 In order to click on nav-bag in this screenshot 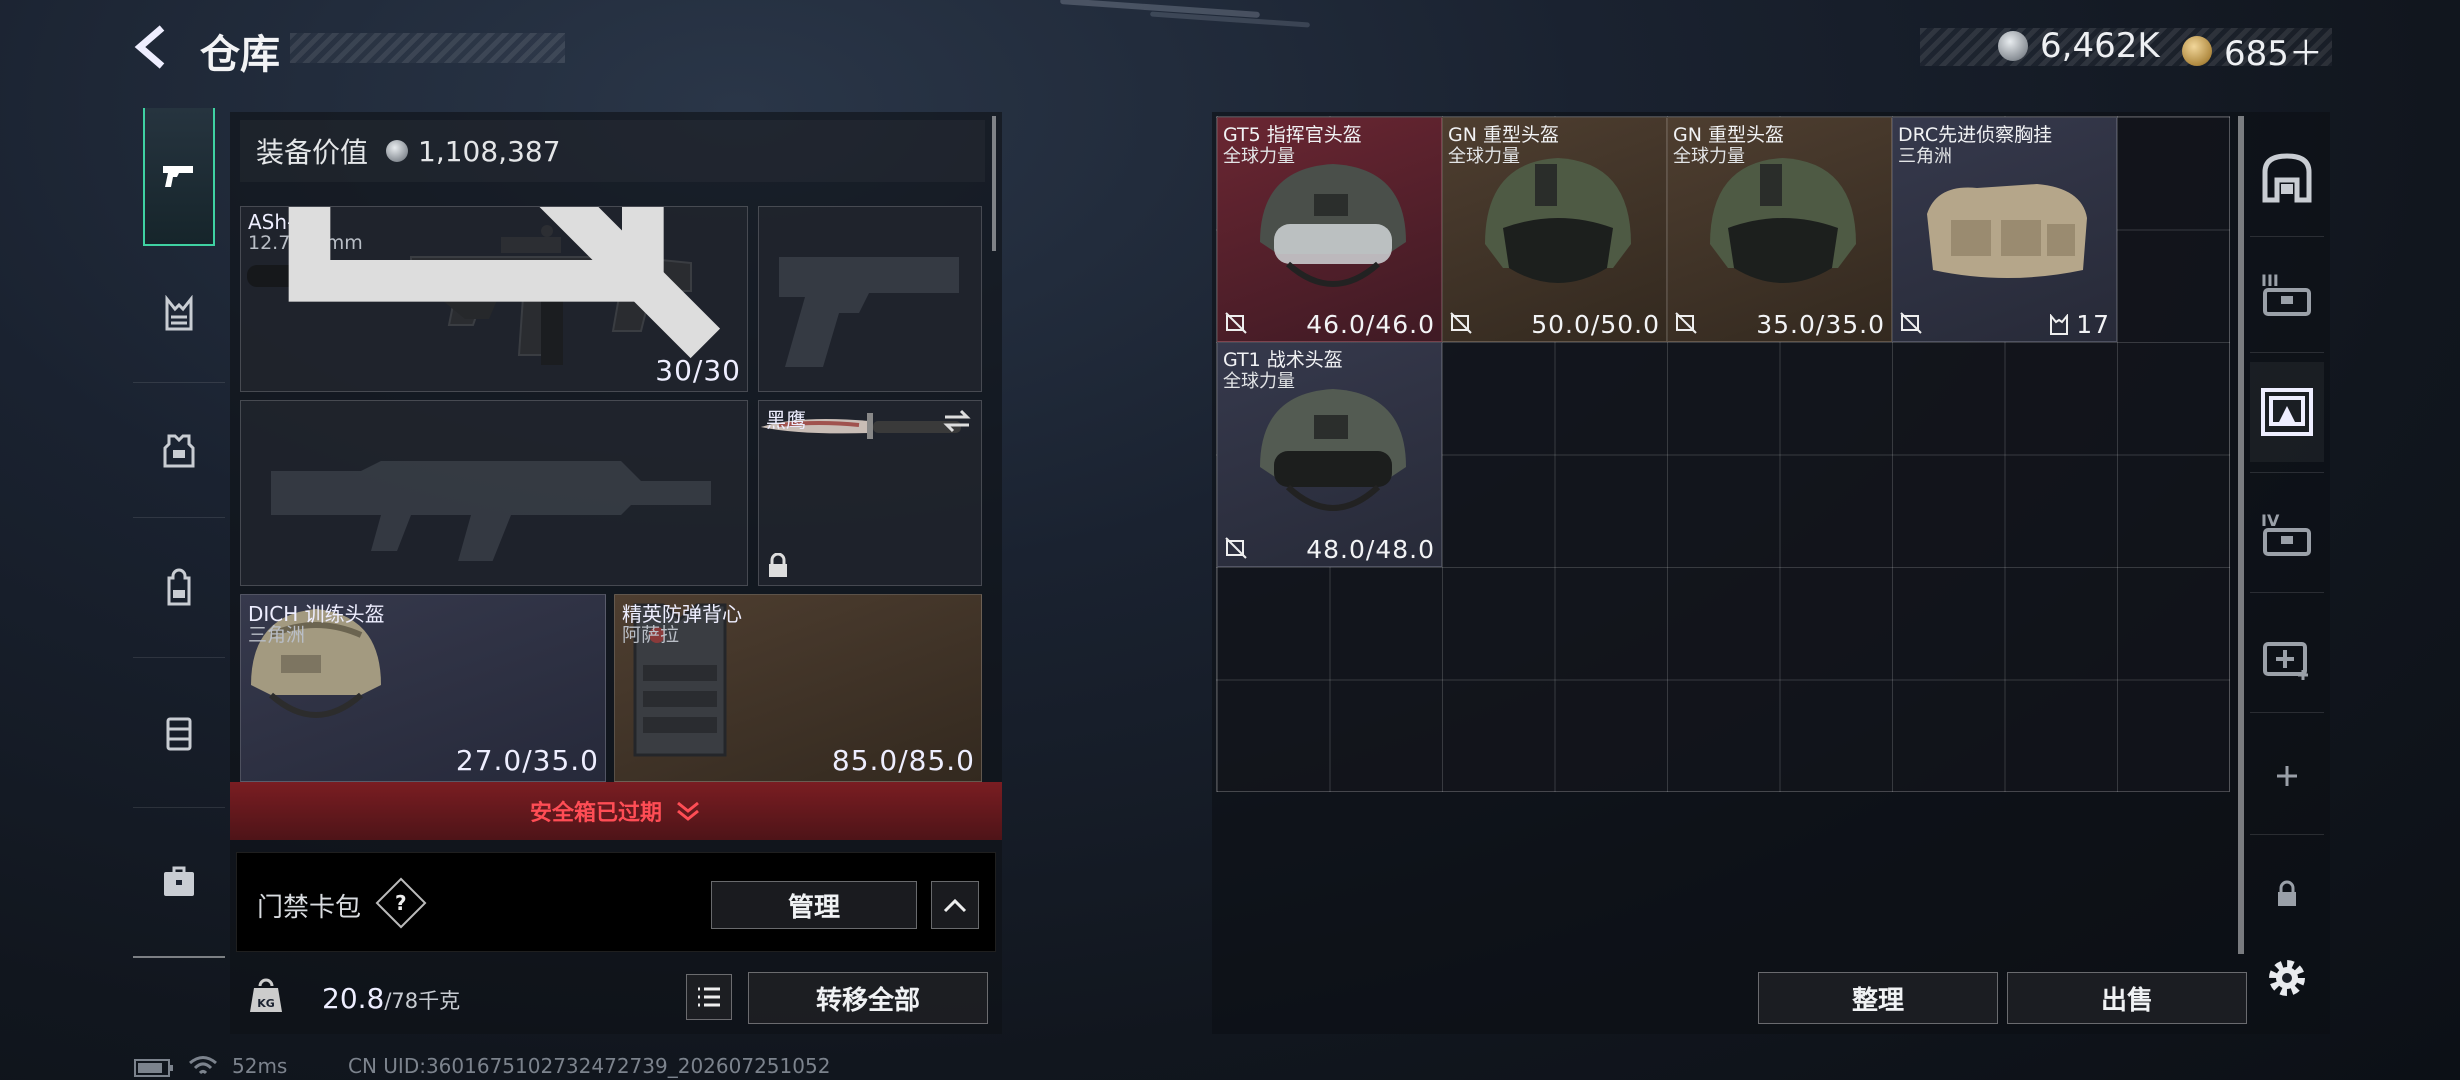, I will do `click(179, 733)`.